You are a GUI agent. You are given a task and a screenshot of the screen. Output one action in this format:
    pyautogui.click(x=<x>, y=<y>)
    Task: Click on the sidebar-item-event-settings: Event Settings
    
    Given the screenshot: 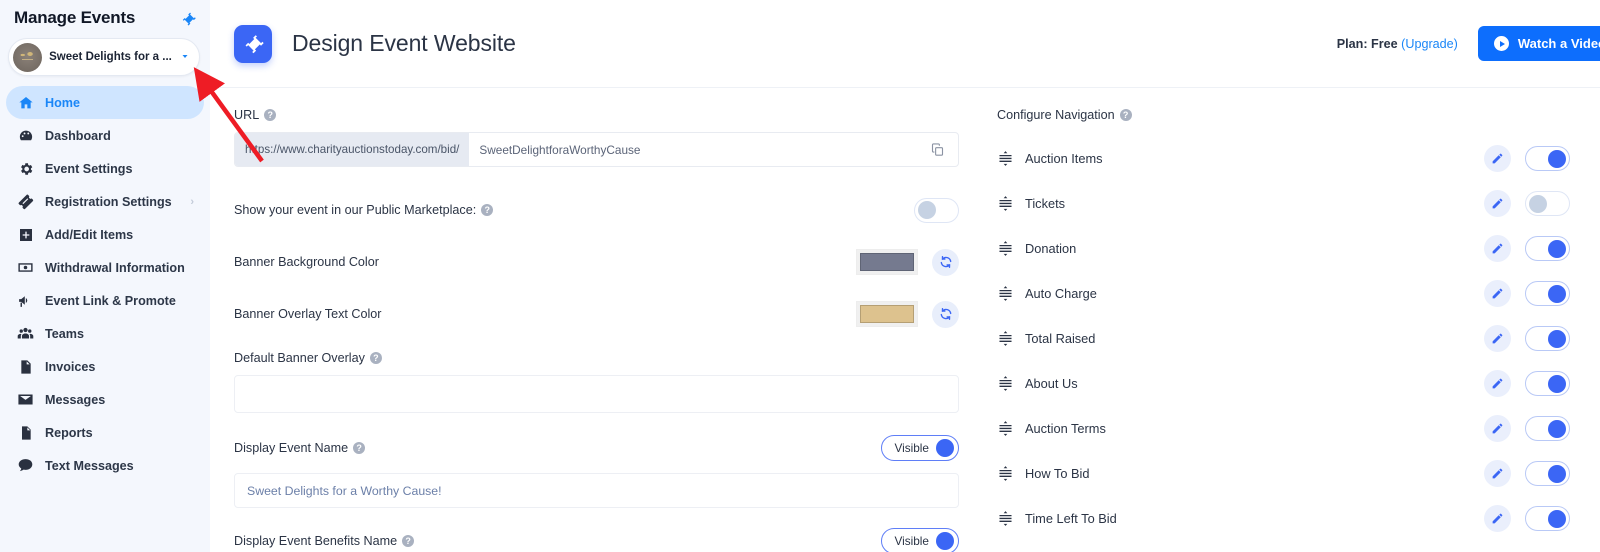 What is the action you would take?
    pyautogui.click(x=105, y=168)
    